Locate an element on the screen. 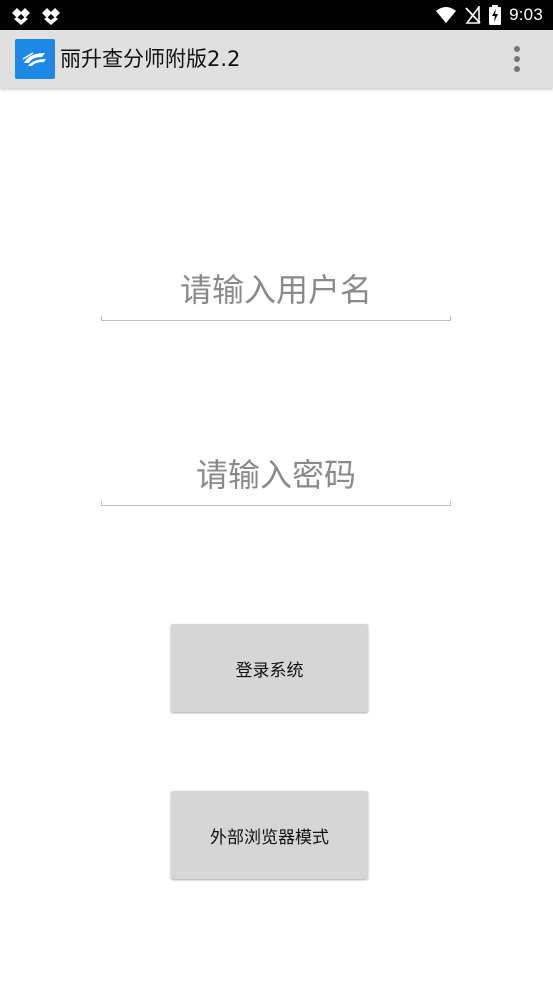 The height and width of the screenshot is (983, 553). password-field is located at coordinates (276, 476).